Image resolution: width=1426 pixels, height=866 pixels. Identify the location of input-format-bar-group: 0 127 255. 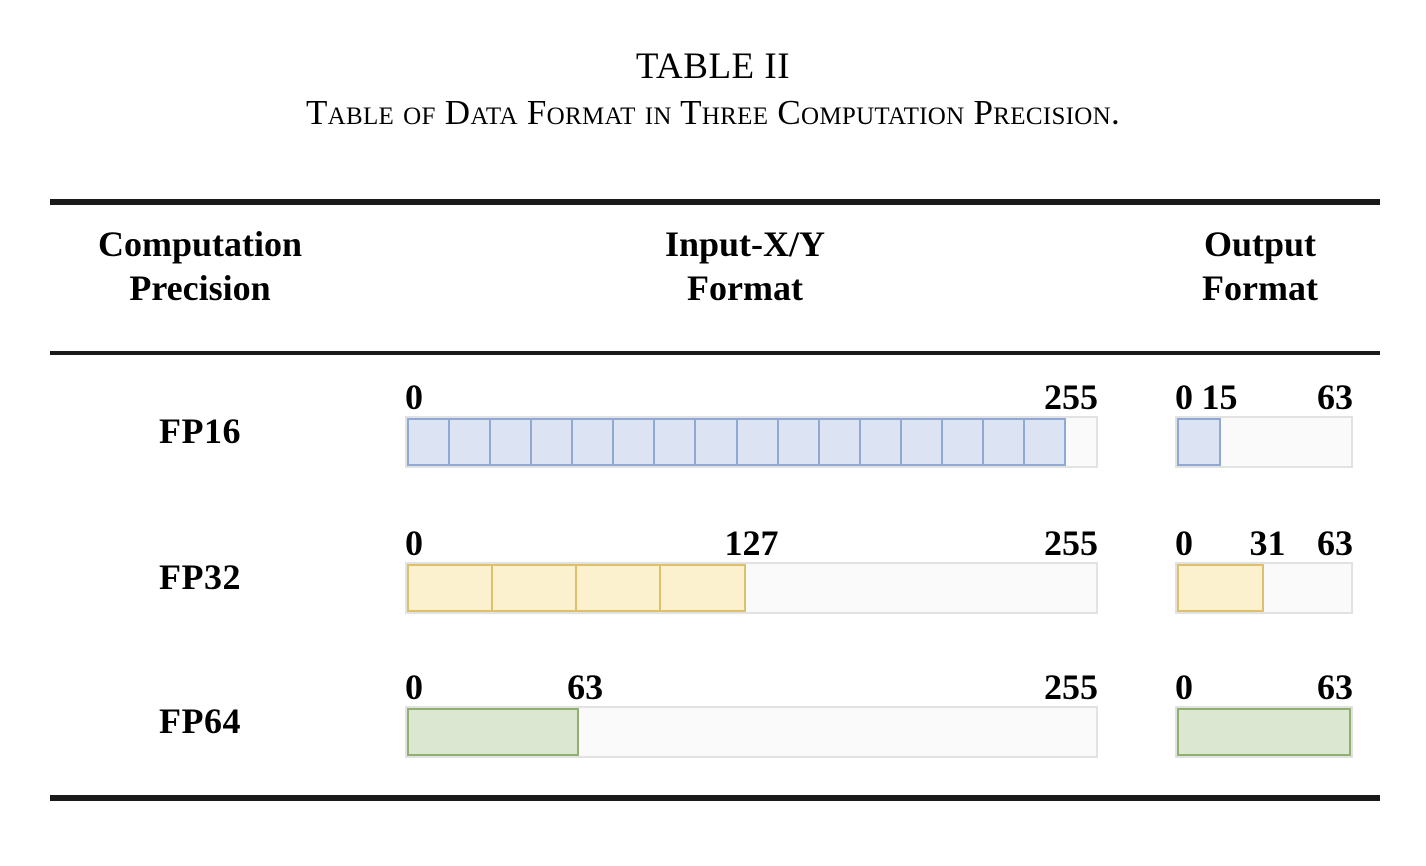
(751, 566).